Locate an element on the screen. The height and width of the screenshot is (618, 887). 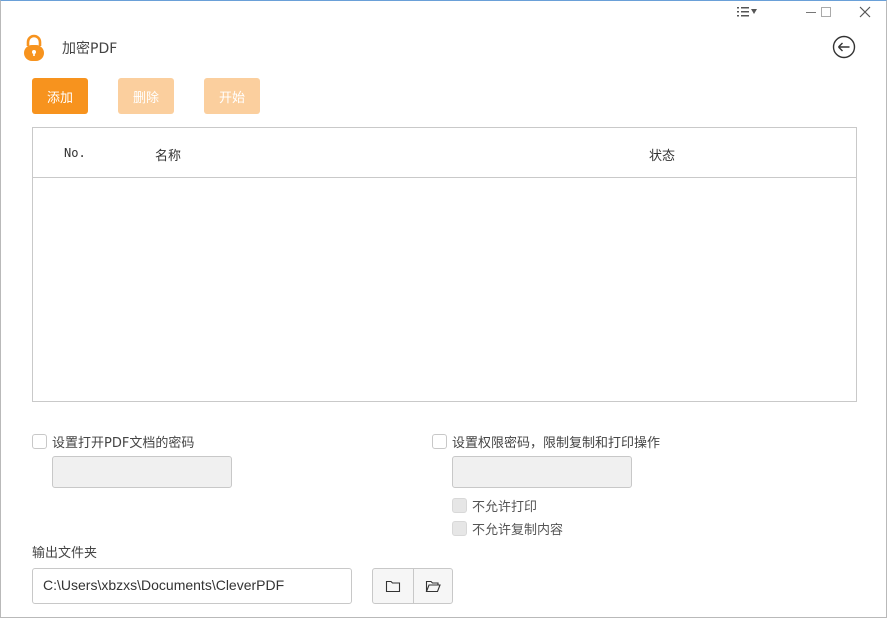
back-arrow-icon is located at coordinates (844, 47).